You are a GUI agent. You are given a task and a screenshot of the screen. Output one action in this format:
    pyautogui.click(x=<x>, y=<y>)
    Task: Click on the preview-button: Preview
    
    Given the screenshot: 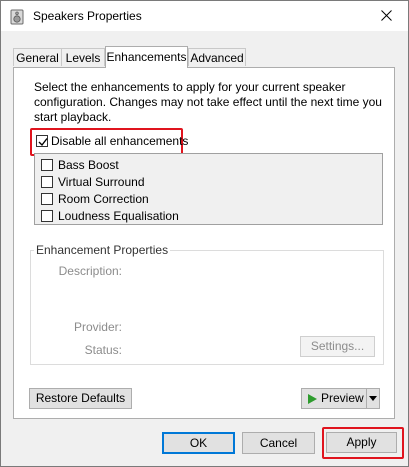 What is the action you would take?
    pyautogui.click(x=334, y=398)
    